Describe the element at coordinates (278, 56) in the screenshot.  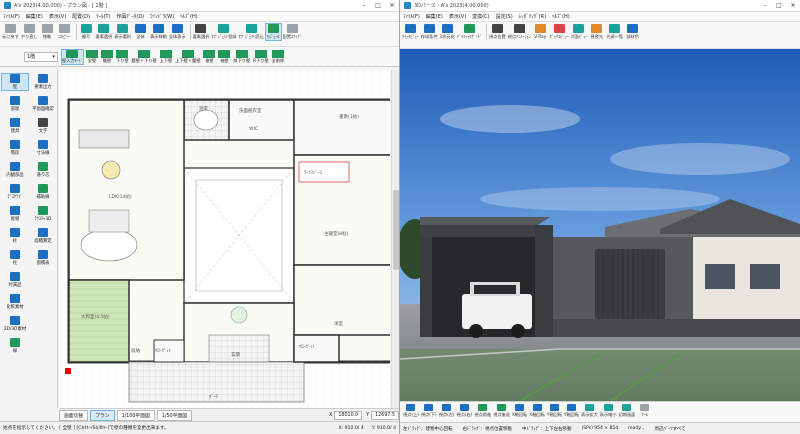
I see `delete-all-button: 全削除` at that location.